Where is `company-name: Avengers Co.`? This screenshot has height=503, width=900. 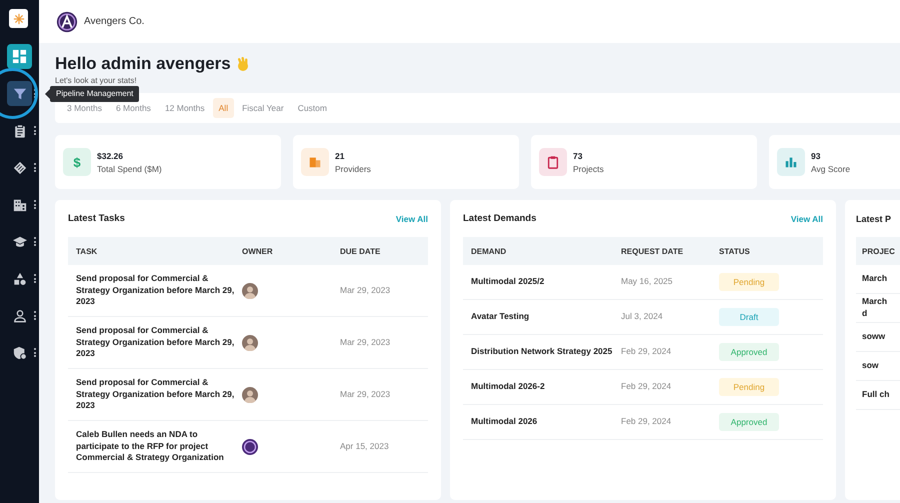 company-name: Avengers Co. is located at coordinates (114, 21).